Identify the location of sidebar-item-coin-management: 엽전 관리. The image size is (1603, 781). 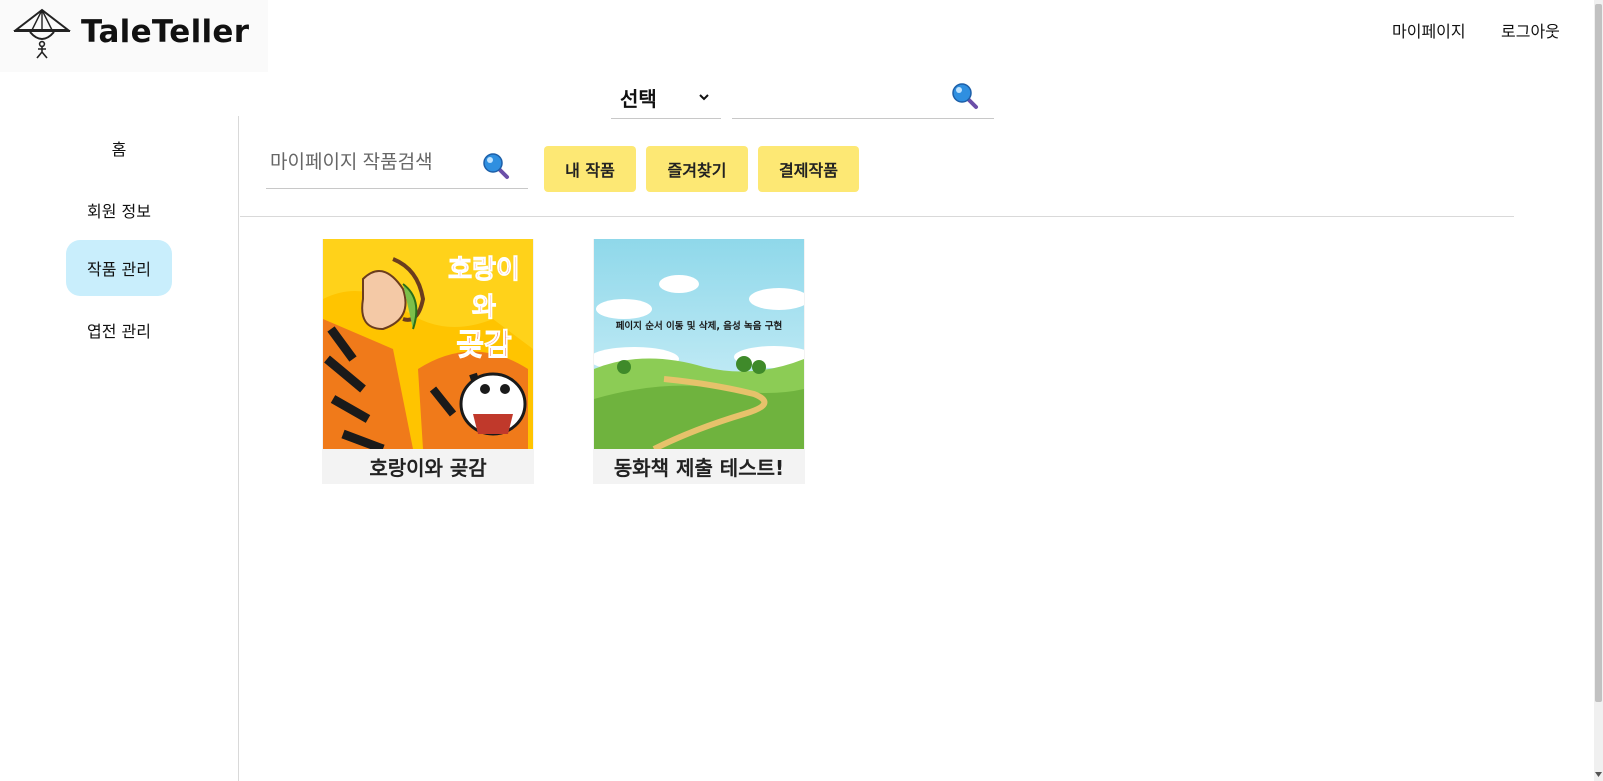
(119, 330).